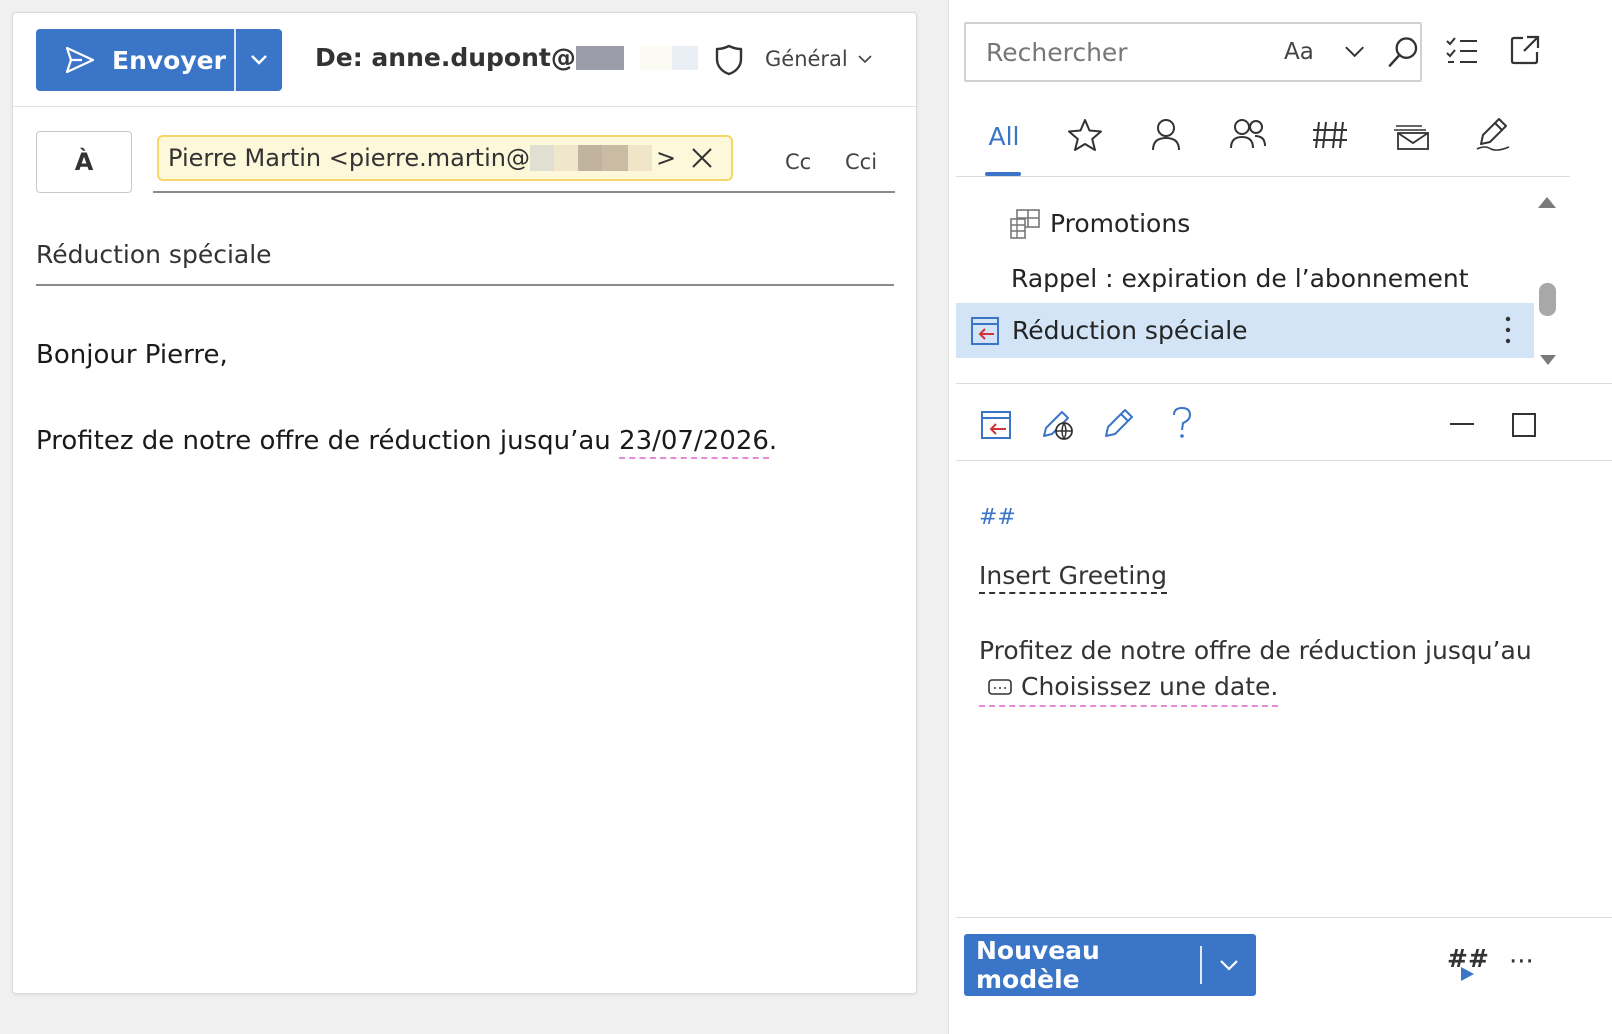 The width and height of the screenshot is (1612, 1034). What do you see at coordinates (1299, 52) in the screenshot?
I see `match-case-toggle: Aa` at bounding box center [1299, 52].